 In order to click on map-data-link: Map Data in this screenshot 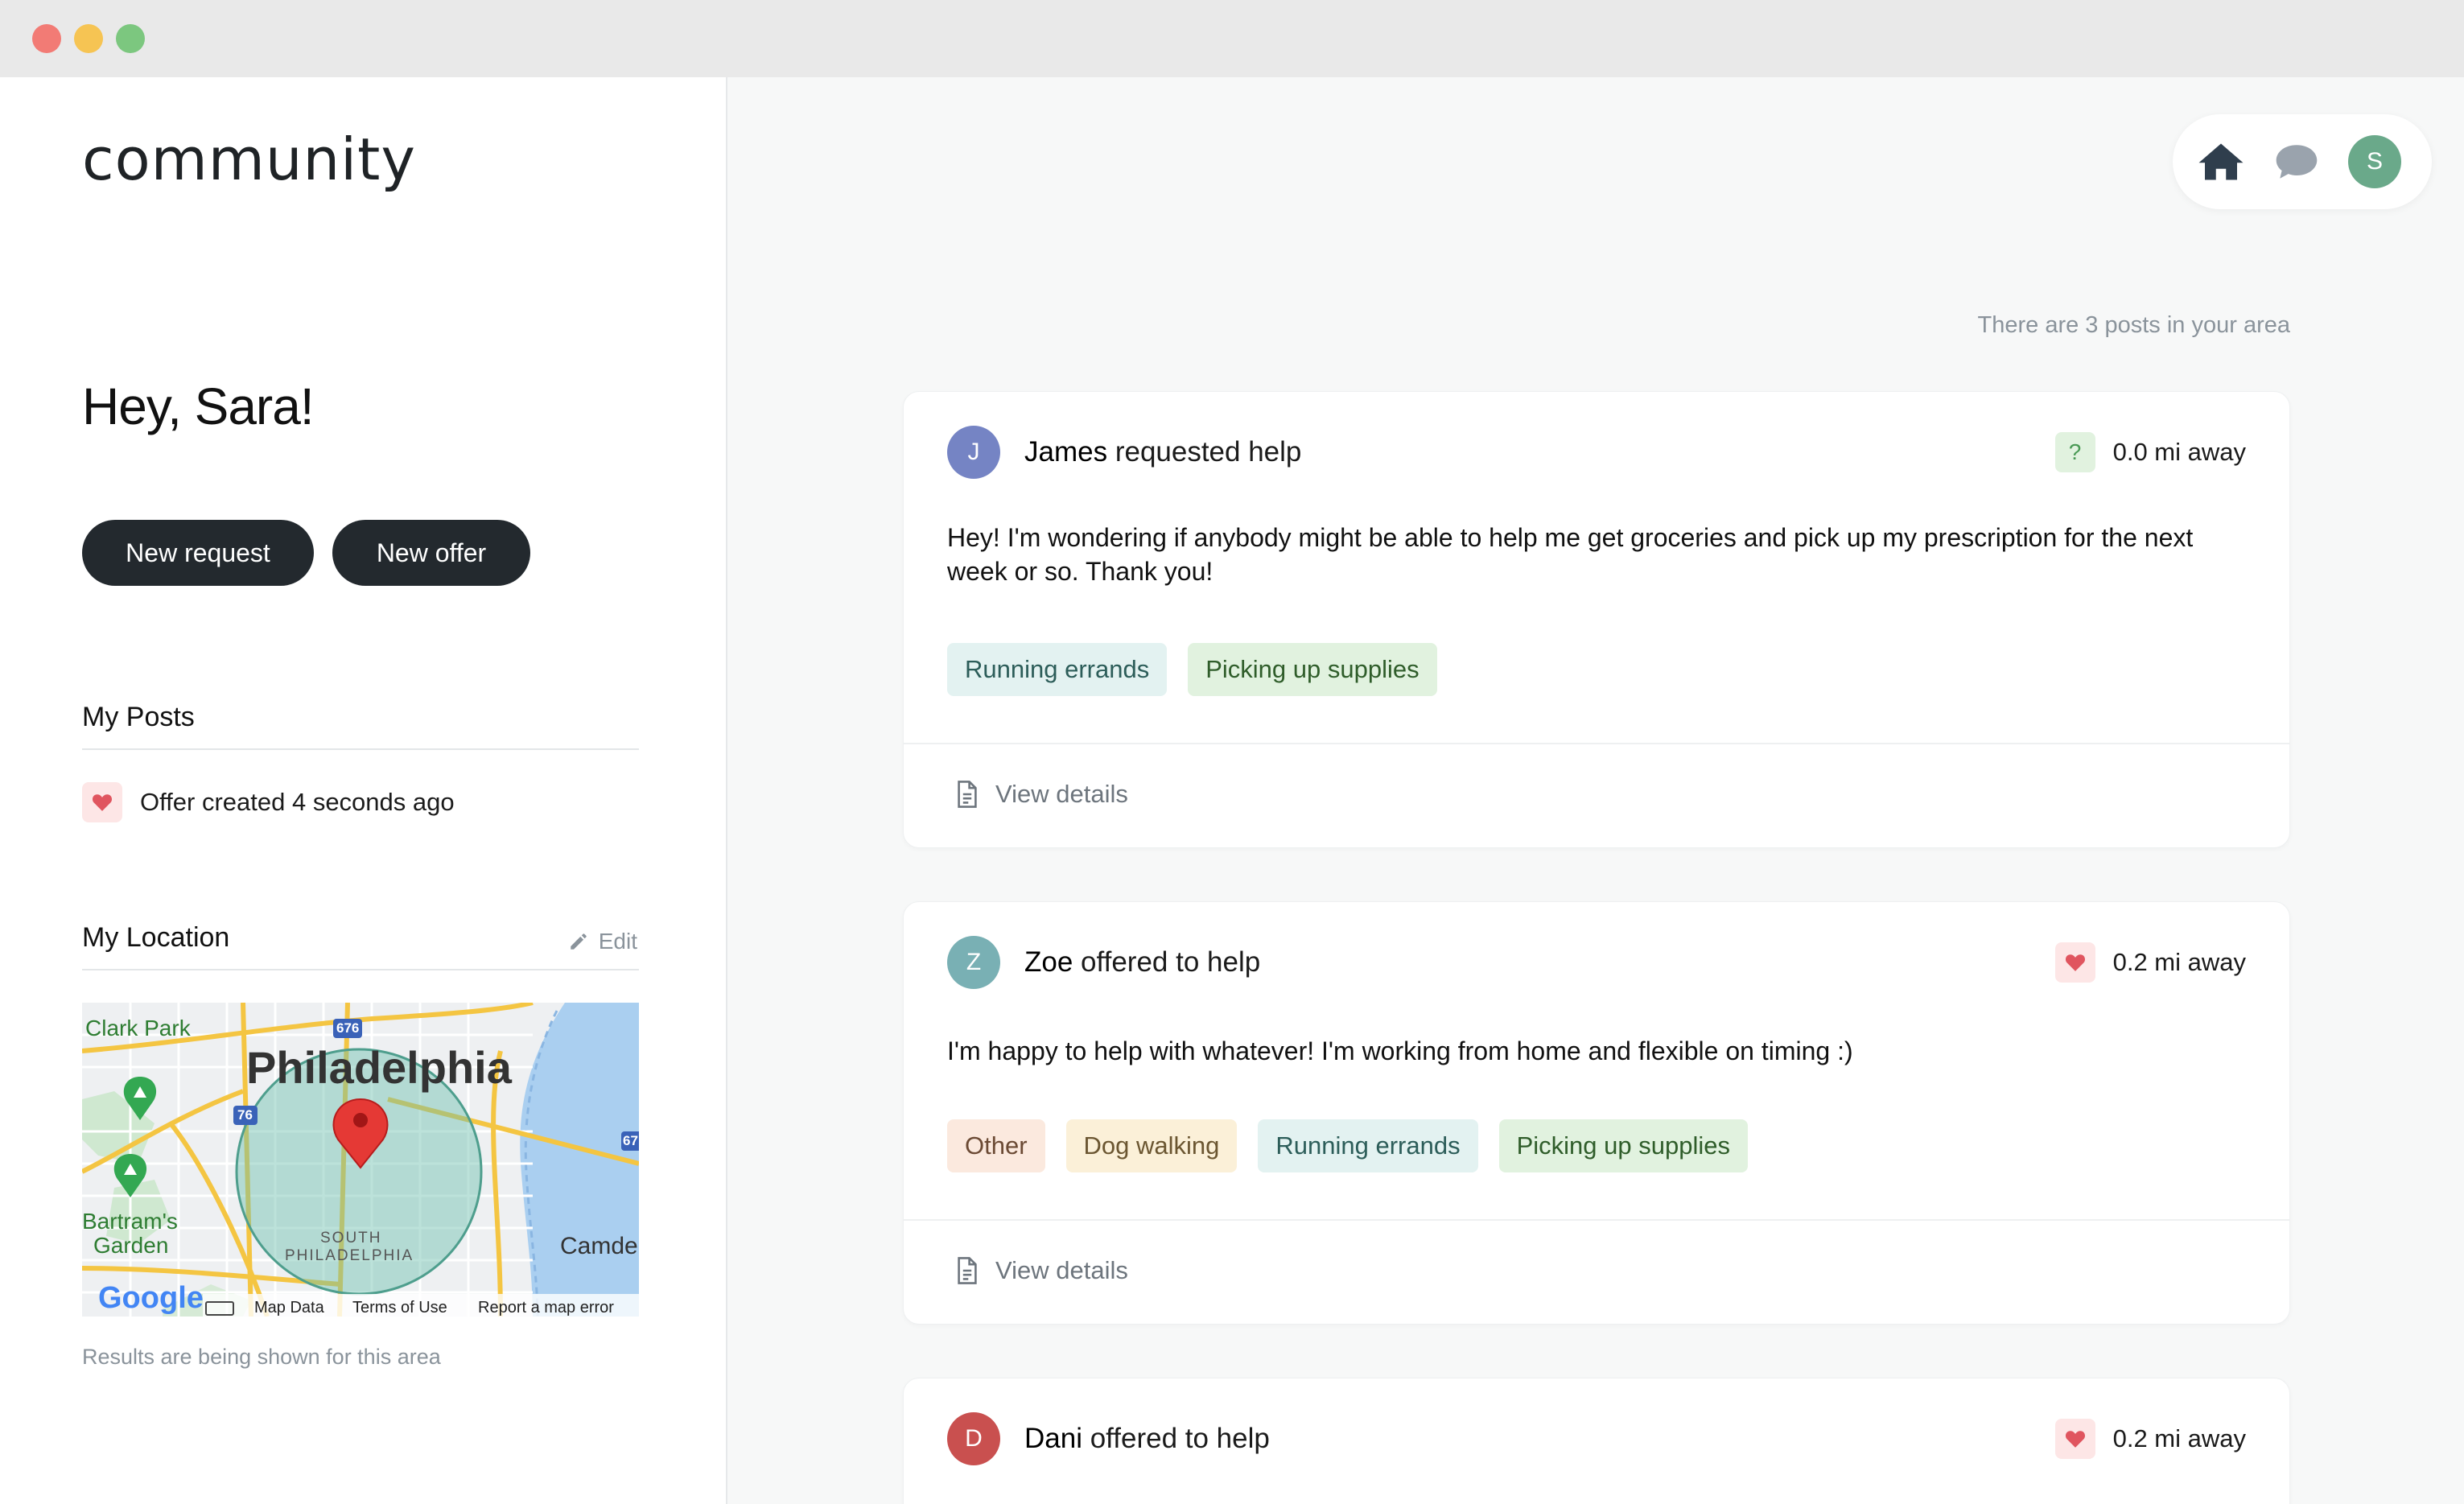, I will do `click(289, 1308)`.